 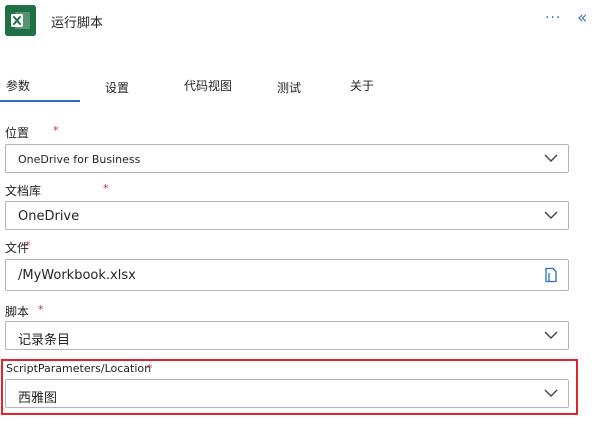 What do you see at coordinates (44, 340) in the screenshot?
I see `script-value: 记录条目` at bounding box center [44, 340].